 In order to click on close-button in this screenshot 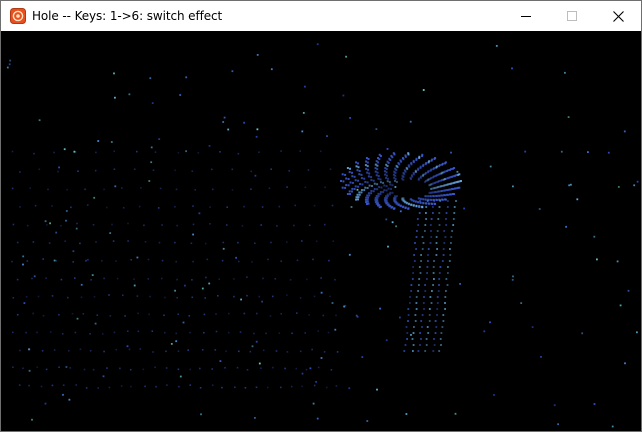, I will do `click(618, 16)`.